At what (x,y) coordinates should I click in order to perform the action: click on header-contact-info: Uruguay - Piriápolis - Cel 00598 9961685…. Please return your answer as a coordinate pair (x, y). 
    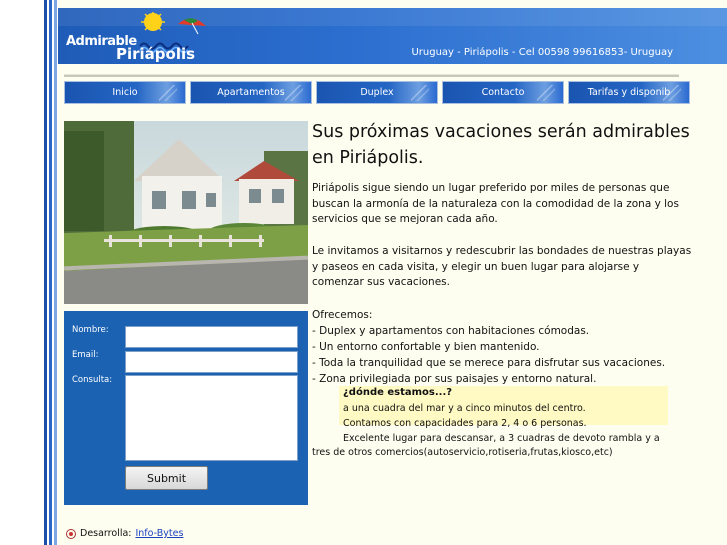
    Looking at the image, I should click on (542, 52).